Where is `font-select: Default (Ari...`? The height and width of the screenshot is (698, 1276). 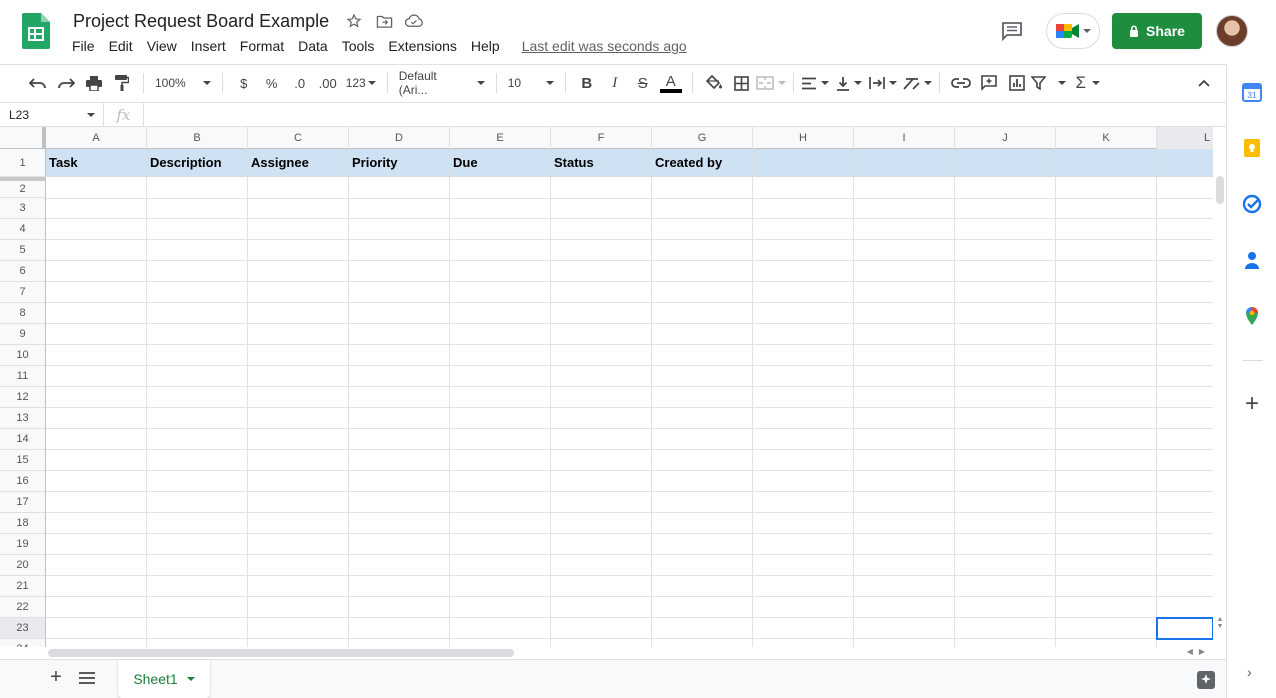
font-select: Default (Ari... is located at coordinates (442, 83).